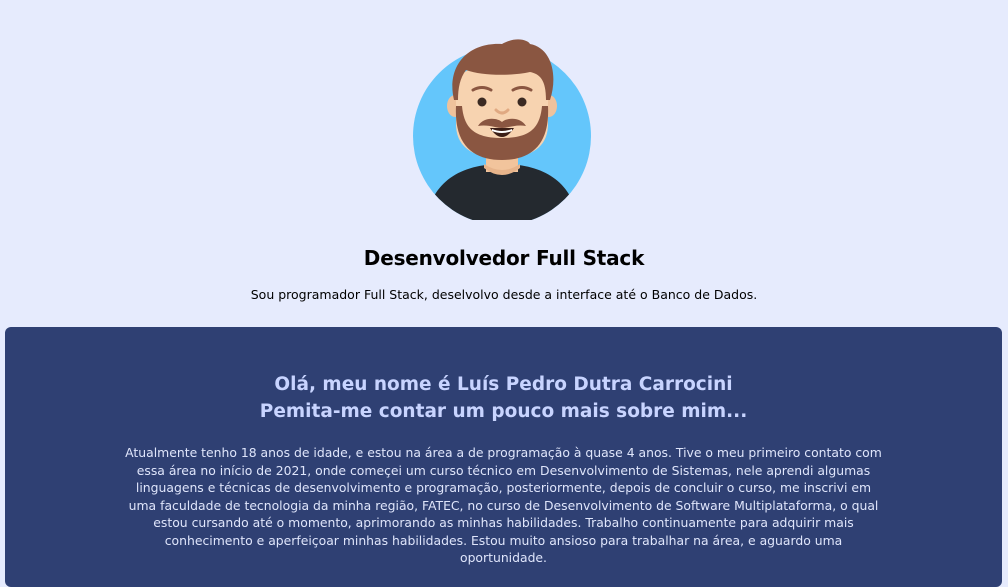 This screenshot has width=1008, height=587. I want to click on page-title: Desenvolvedor Full Stack, so click(504, 258).